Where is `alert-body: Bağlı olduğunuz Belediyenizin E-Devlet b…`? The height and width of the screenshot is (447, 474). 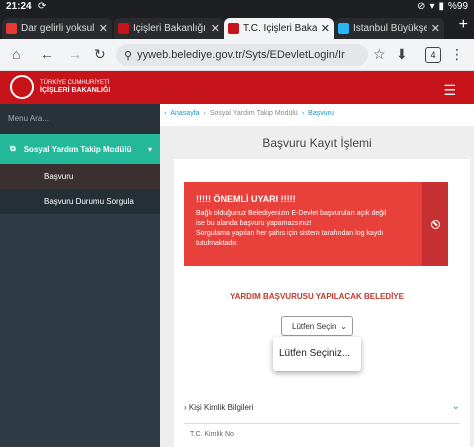
alert-body: Bağlı olduğunuz Belediyenizin E-Devlet b… is located at coordinates (302, 229).